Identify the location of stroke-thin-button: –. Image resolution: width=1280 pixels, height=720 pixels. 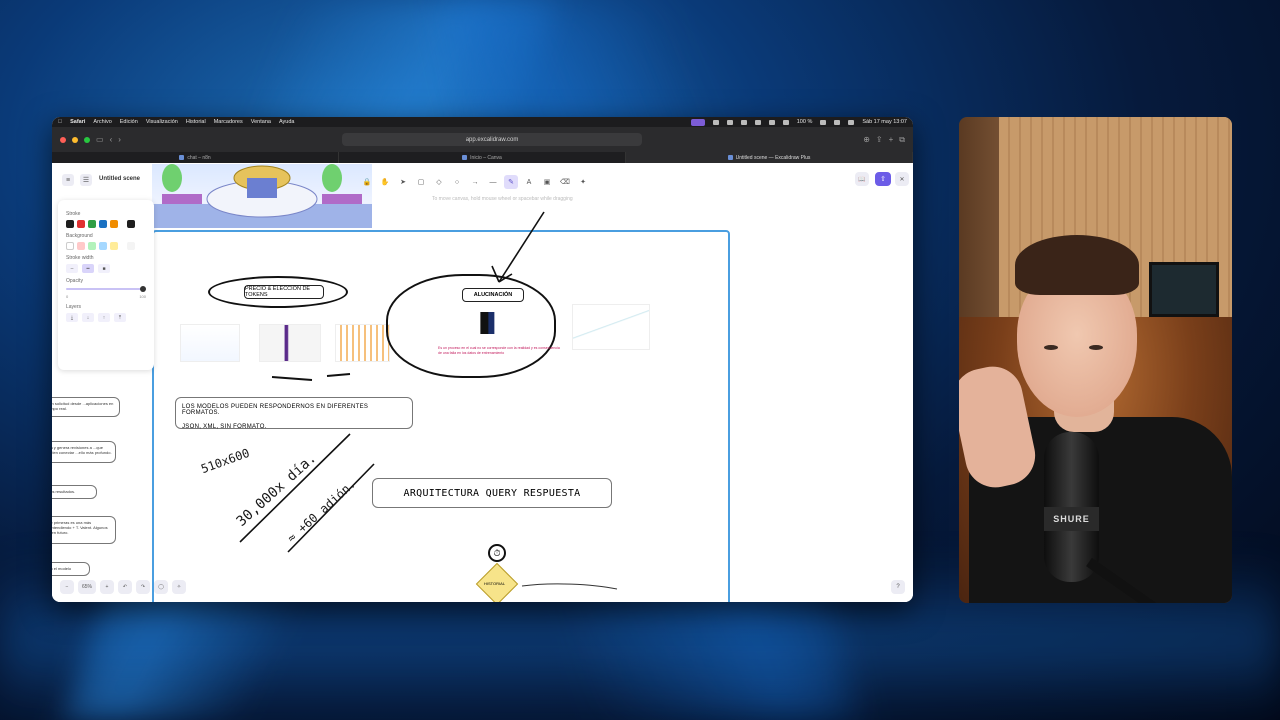
(72, 268).